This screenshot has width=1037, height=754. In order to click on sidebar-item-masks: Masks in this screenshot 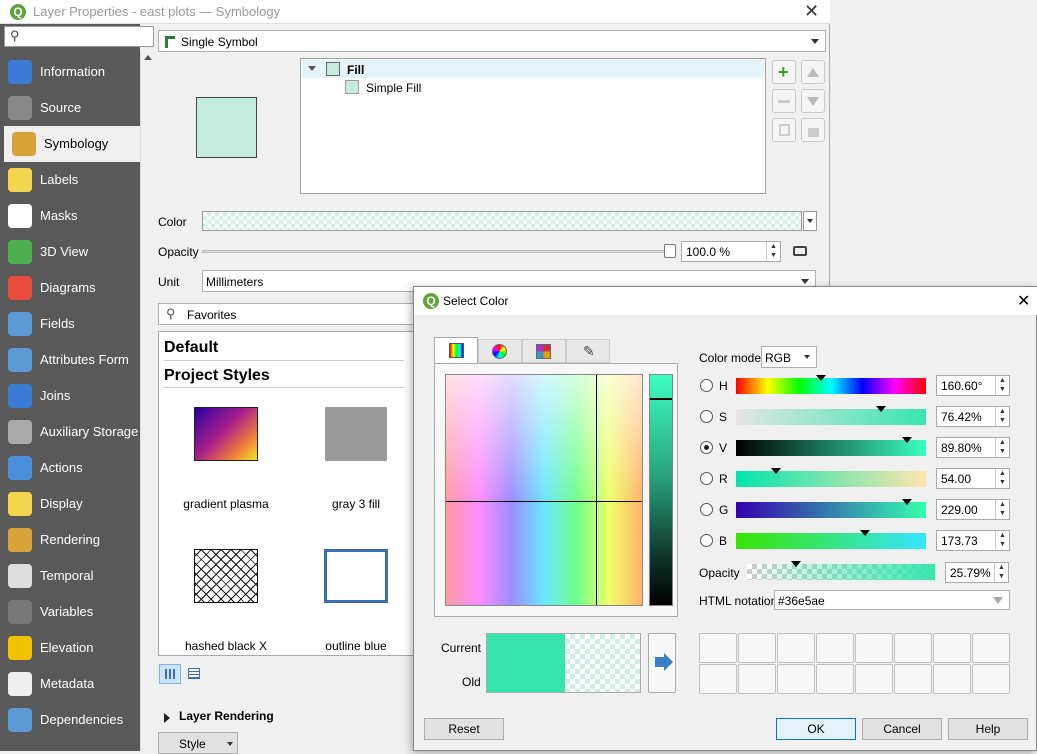, I will do `click(70, 216)`.